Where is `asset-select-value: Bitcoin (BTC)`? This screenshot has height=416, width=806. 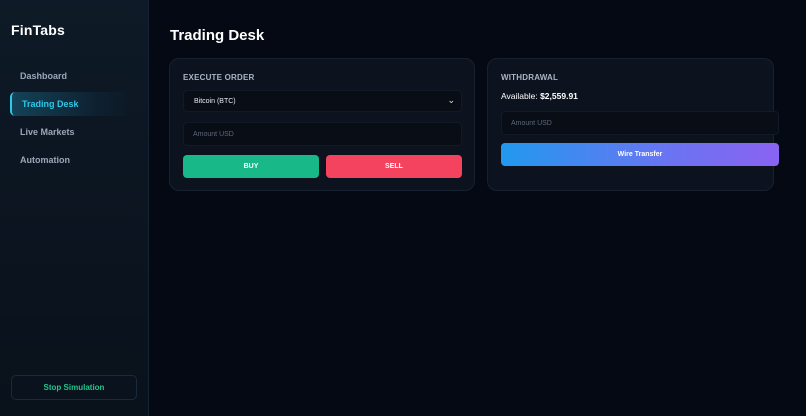
asset-select-value: Bitcoin (BTC) is located at coordinates (215, 101).